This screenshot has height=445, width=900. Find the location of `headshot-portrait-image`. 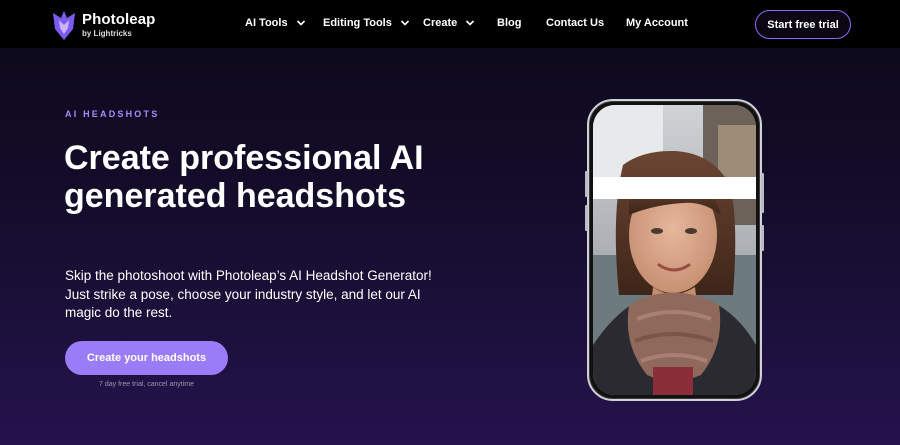

headshot-portrait-image is located at coordinates (674, 250).